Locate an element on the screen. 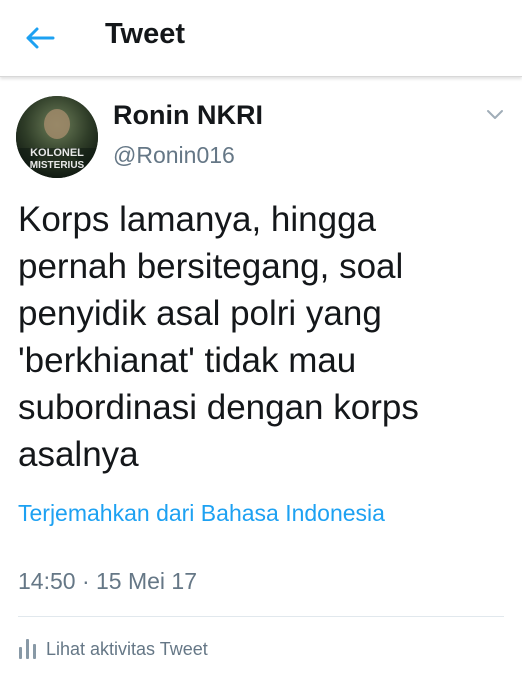 The width and height of the screenshot is (522, 680). tweet-menu-button is located at coordinates (495, 115).